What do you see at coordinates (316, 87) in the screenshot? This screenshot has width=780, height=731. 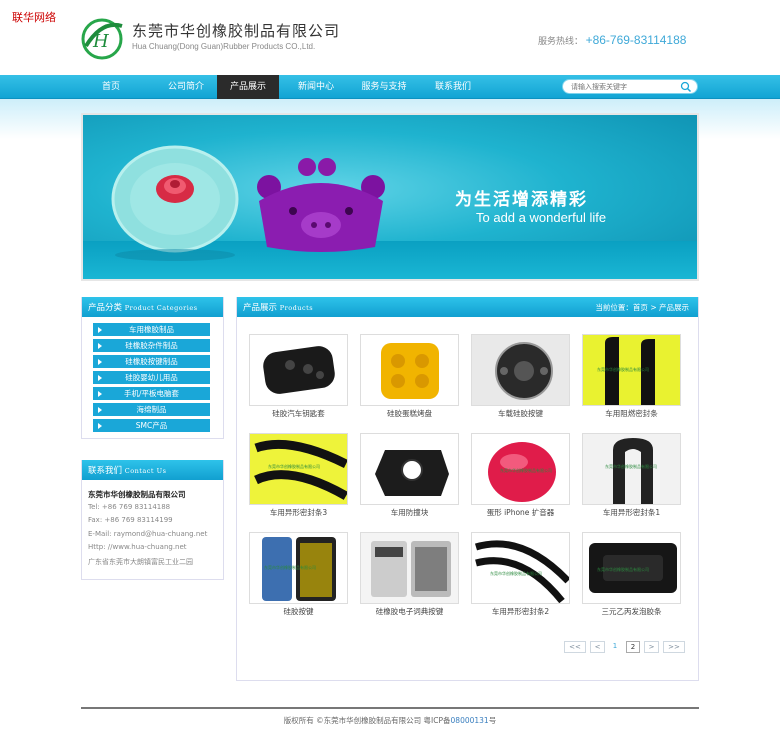 I see `nav-news: 新闻中心` at bounding box center [316, 87].